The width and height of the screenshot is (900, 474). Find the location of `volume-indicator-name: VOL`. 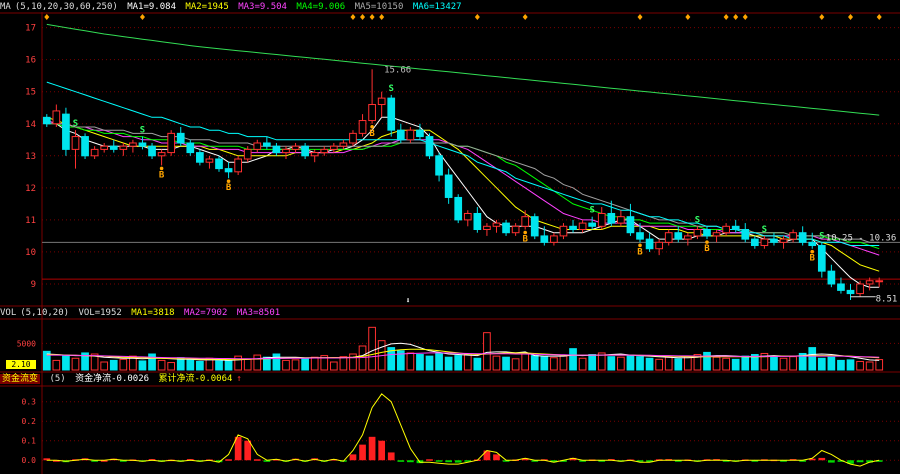

volume-indicator-name: VOL is located at coordinates (8, 313).